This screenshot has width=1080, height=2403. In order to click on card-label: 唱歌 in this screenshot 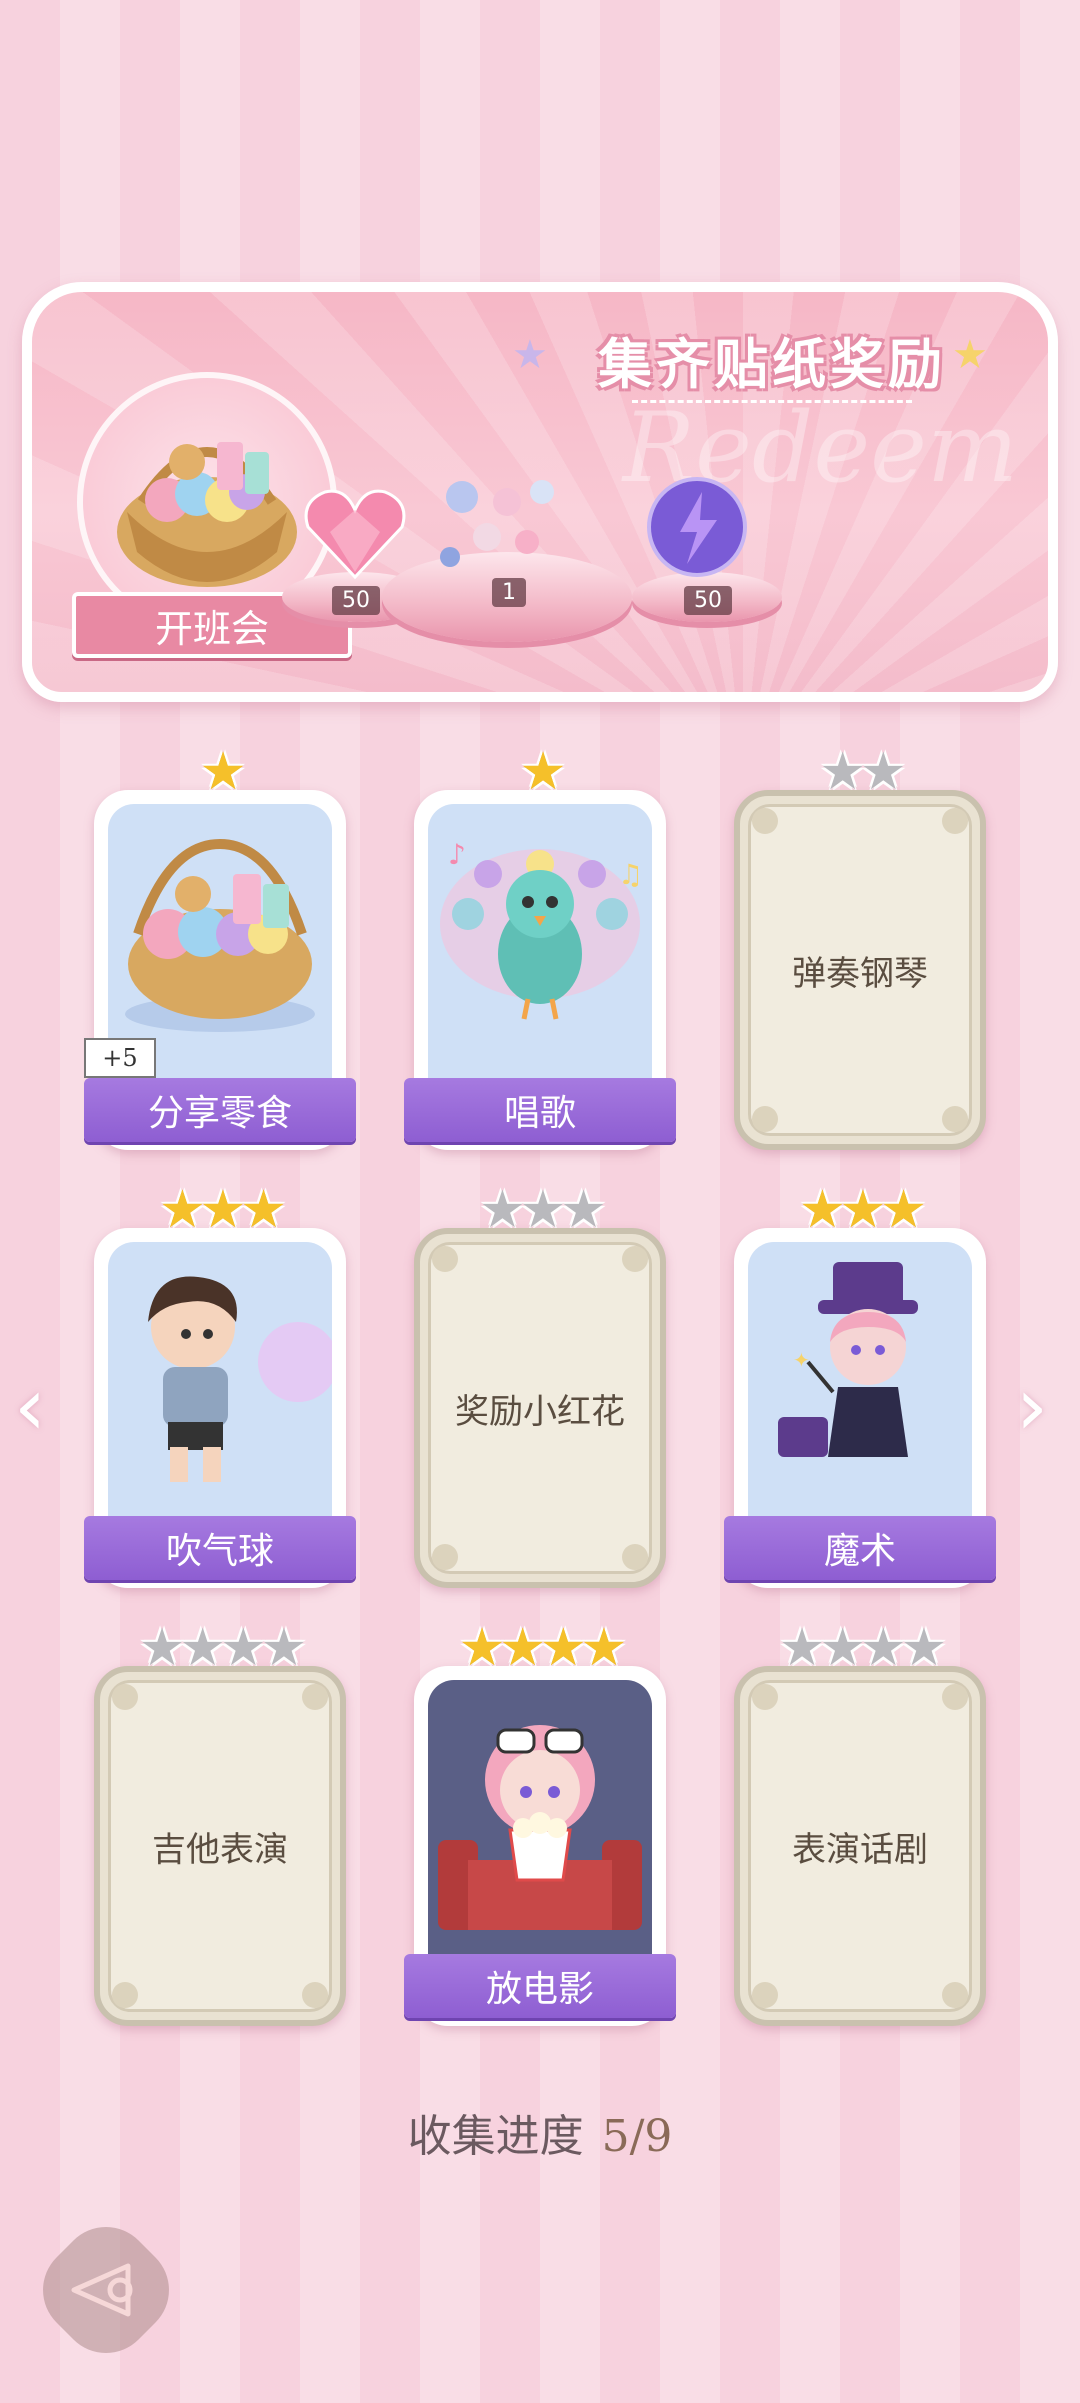, I will do `click(540, 1110)`.